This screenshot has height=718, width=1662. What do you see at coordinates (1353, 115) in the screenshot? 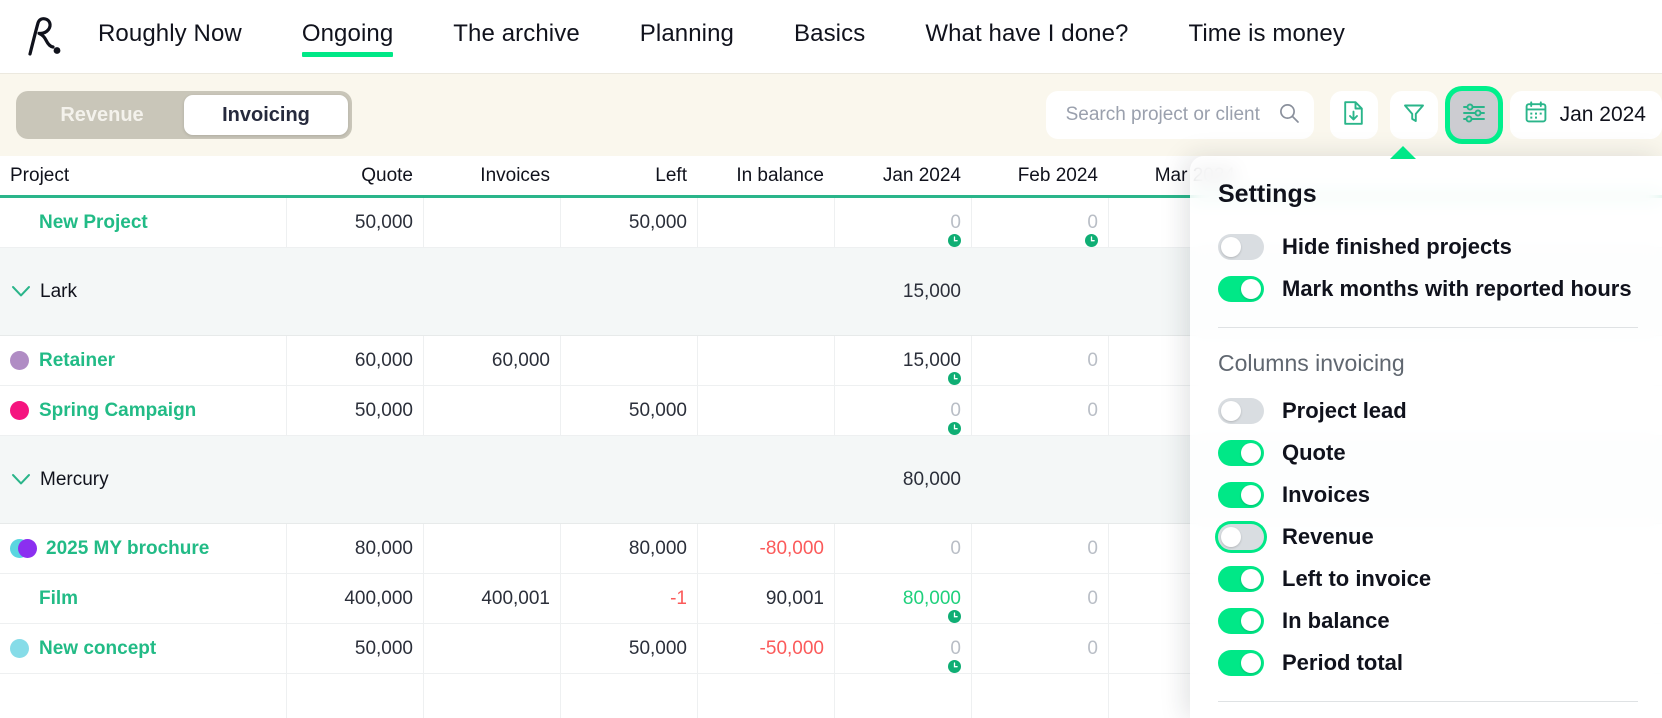
I see `export-button` at bounding box center [1353, 115].